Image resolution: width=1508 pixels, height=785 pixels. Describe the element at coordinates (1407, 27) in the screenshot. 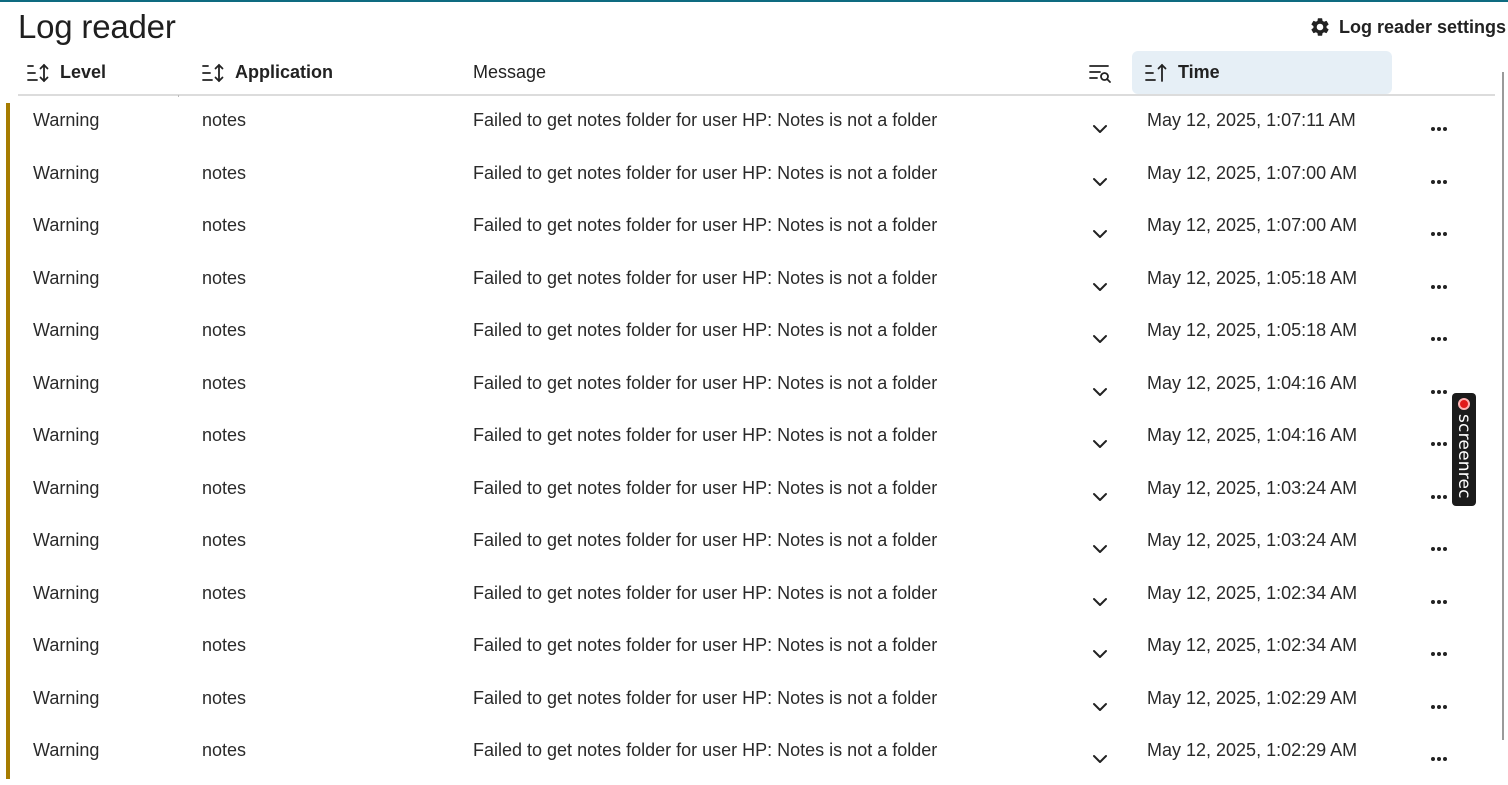

I see `log-reader-settings-button: Log reader settings` at that location.